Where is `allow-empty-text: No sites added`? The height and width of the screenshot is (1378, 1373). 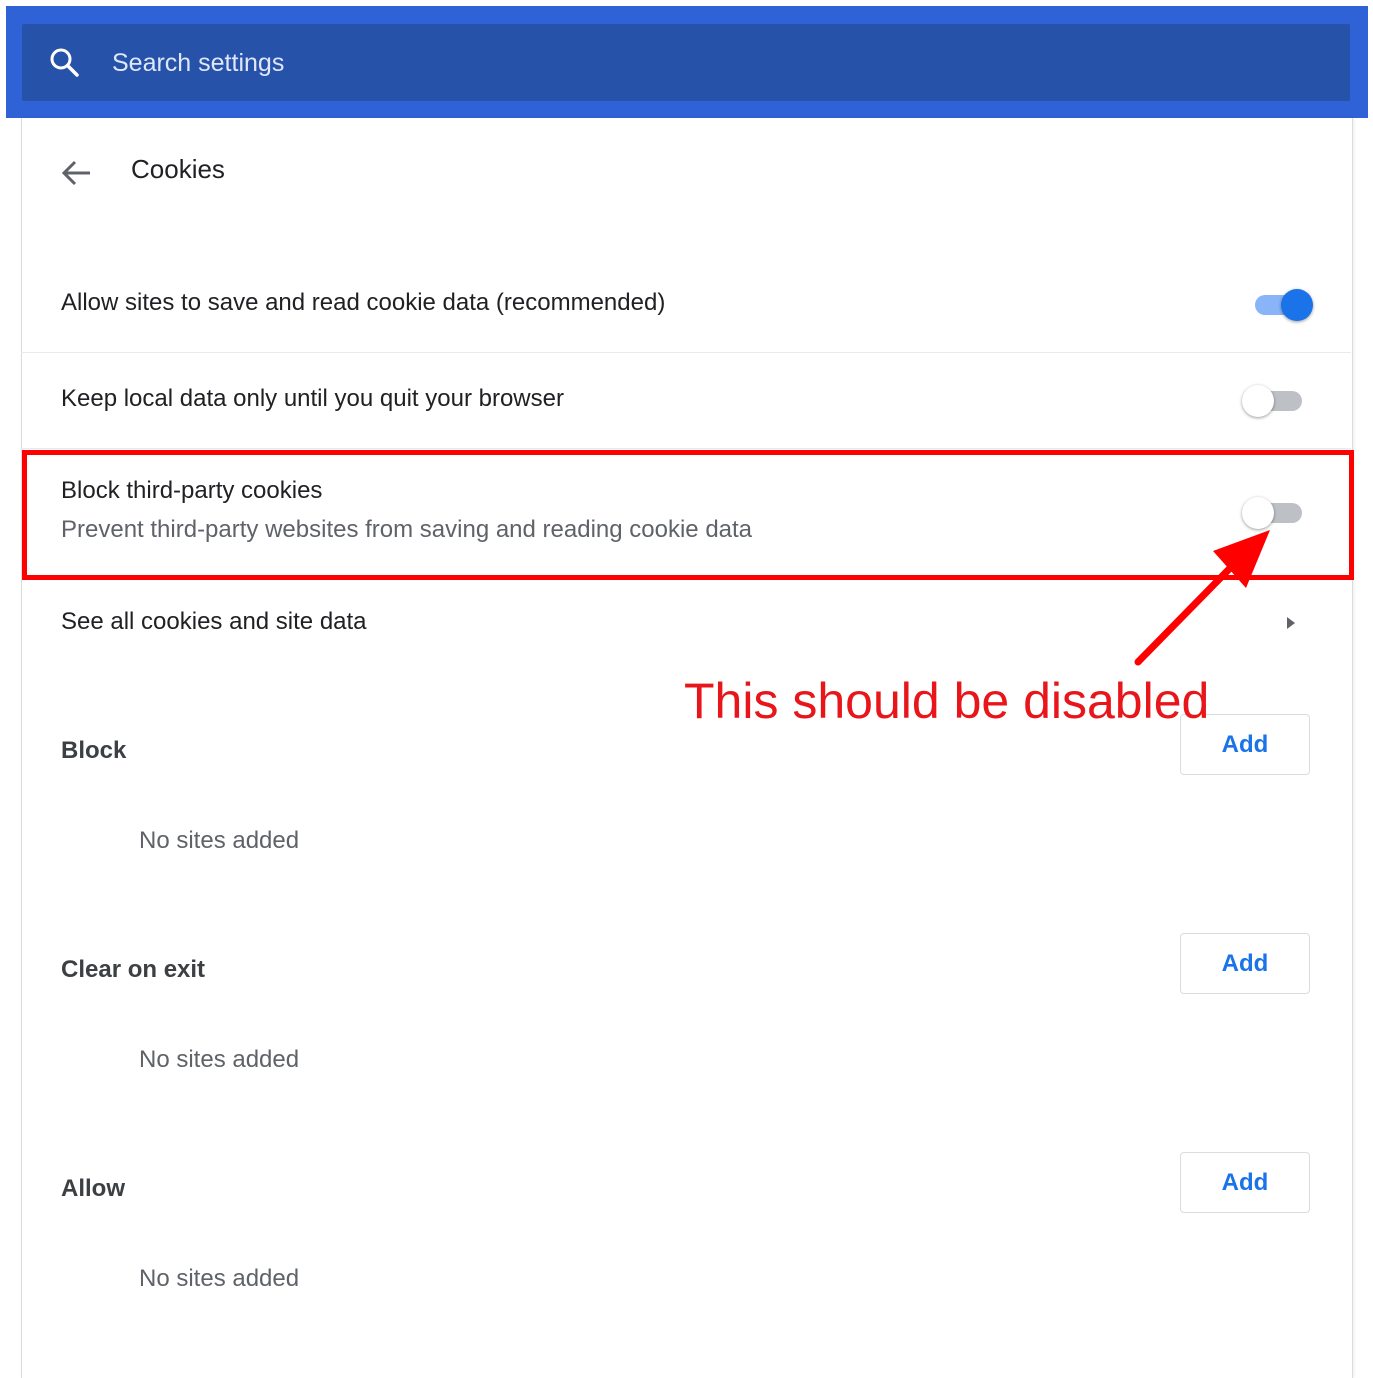
allow-empty-text: No sites added is located at coordinates (219, 1278).